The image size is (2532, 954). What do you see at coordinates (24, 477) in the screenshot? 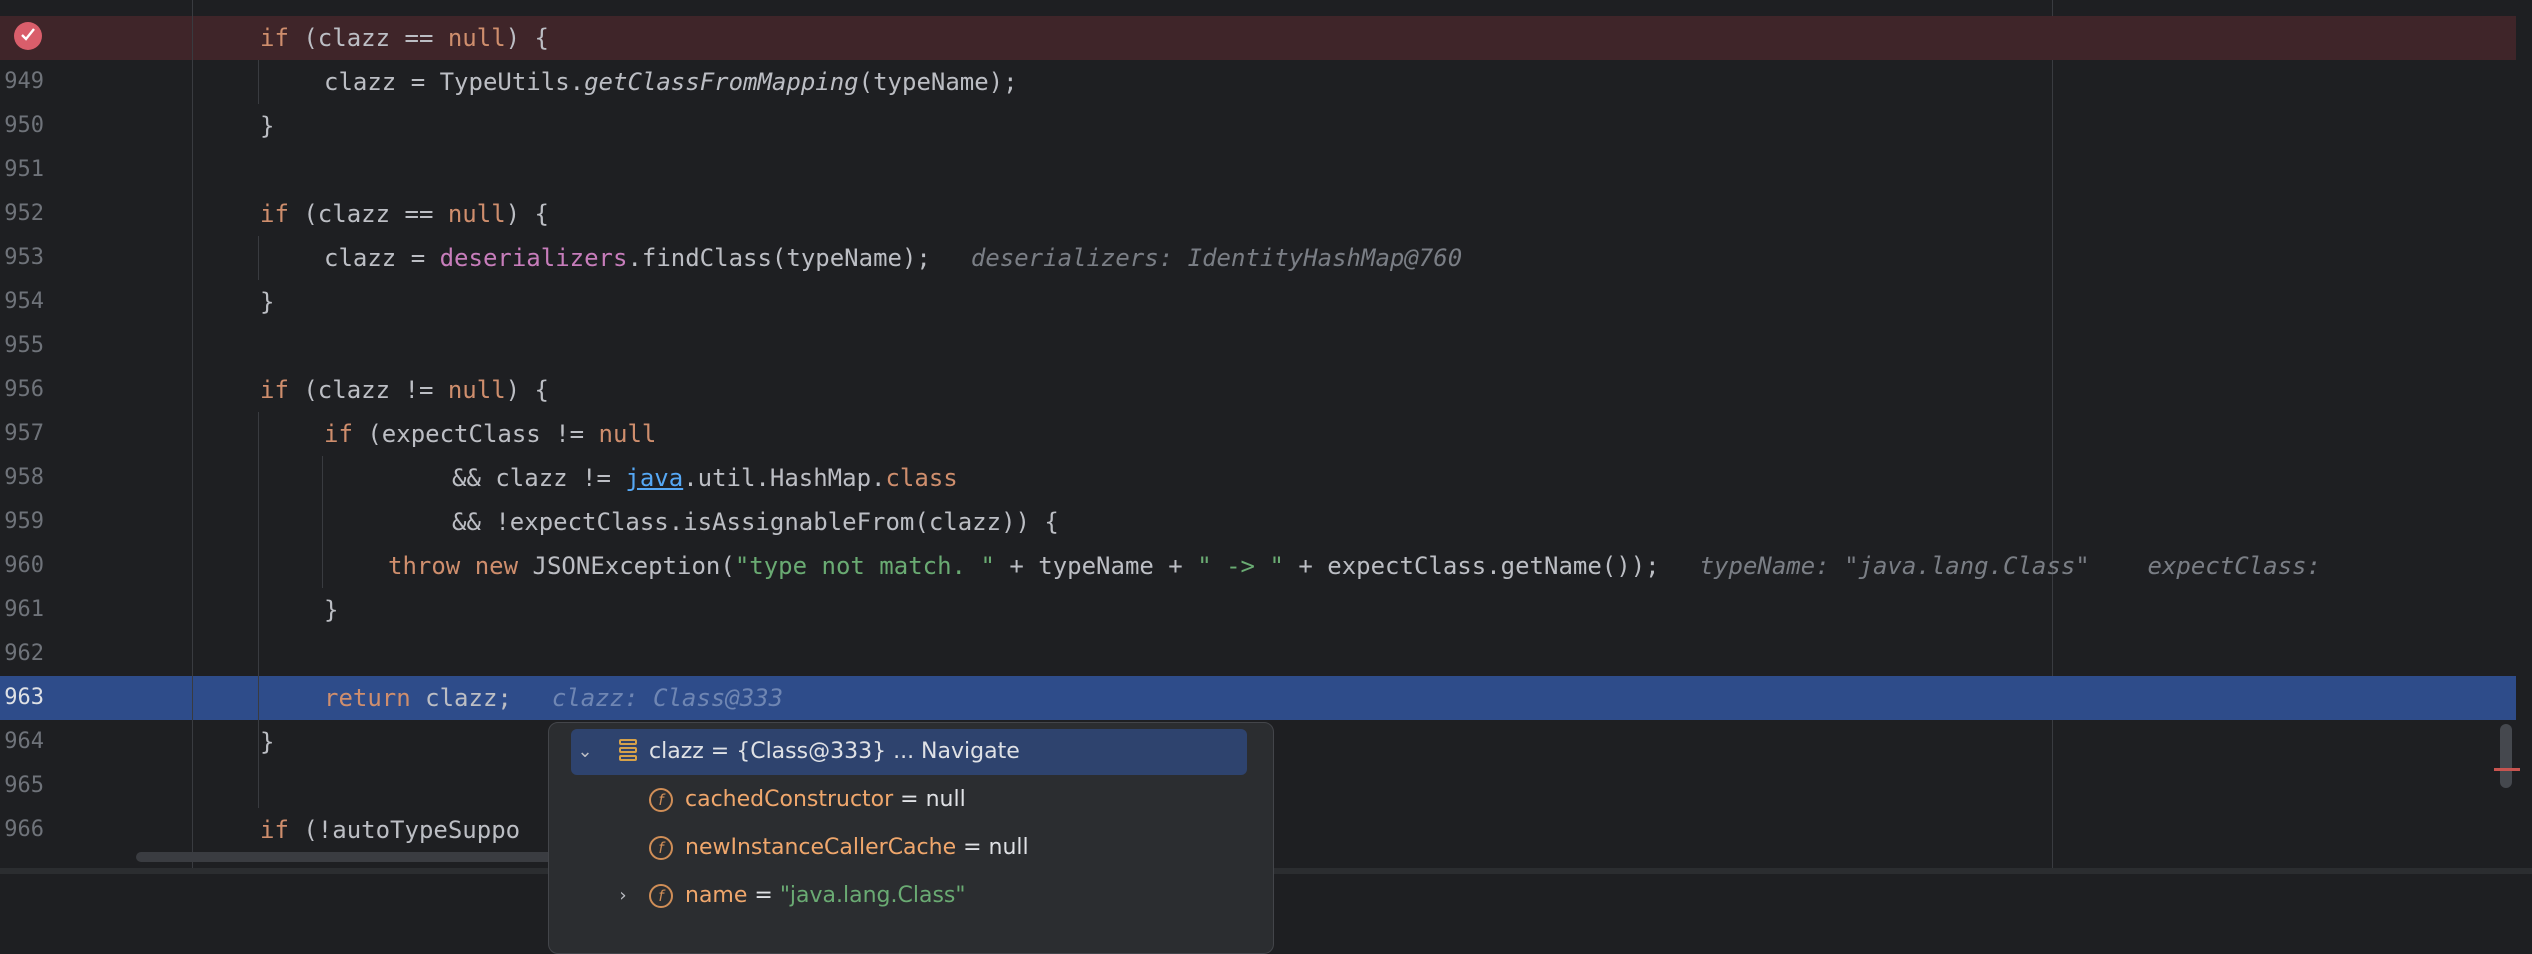
I see `line-number: 958` at bounding box center [24, 477].